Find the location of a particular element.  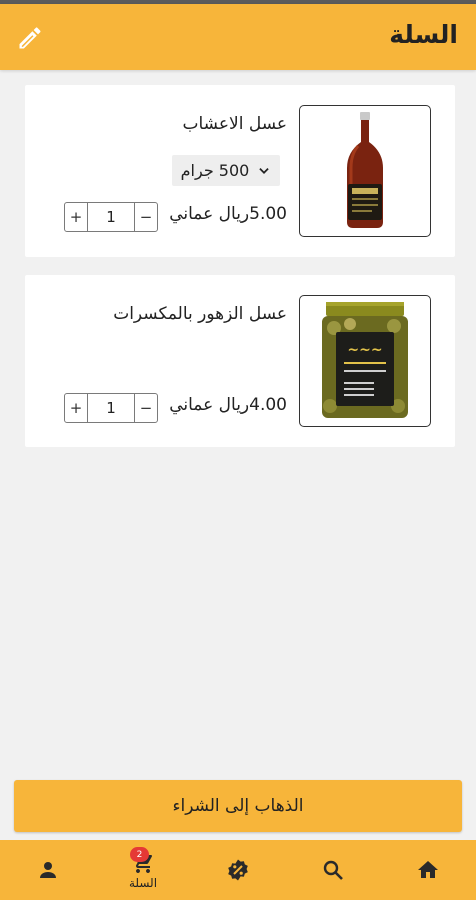

nav-search is located at coordinates (333, 870).